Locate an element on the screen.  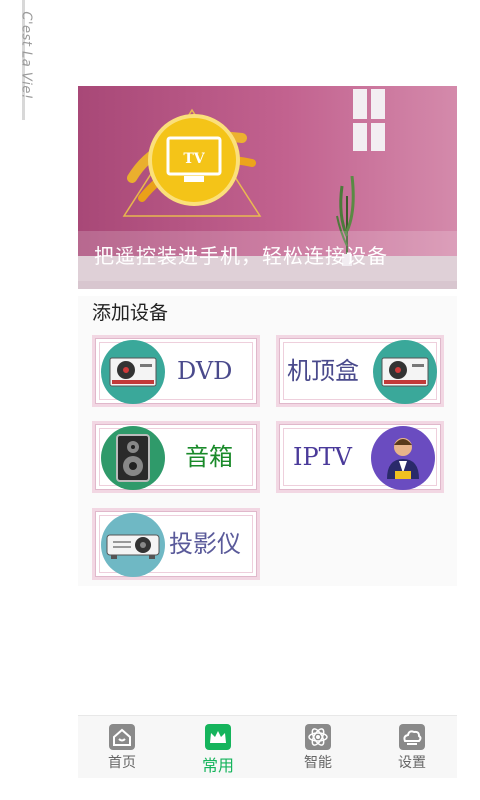
device-card-projector: 投影仪 is located at coordinates (176, 544).